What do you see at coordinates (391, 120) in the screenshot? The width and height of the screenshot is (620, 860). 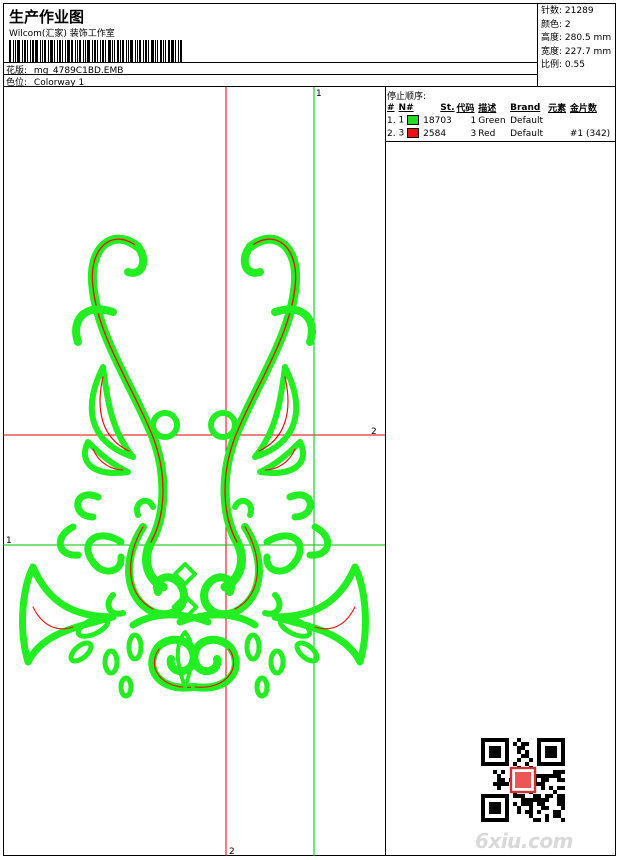 I see `row-num: 1.` at bounding box center [391, 120].